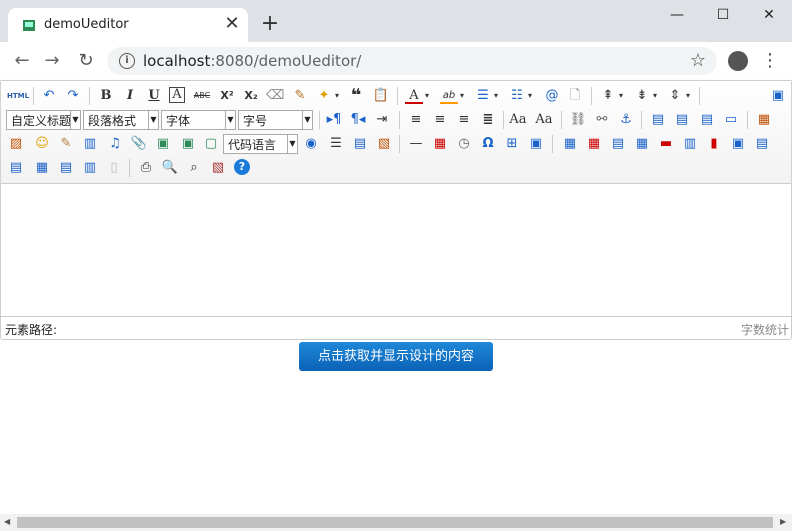 The image size is (792, 531). What do you see at coordinates (412, 61) in the screenshot?
I see `address-bar: i localhost:8080/demoUeditor/` at bounding box center [412, 61].